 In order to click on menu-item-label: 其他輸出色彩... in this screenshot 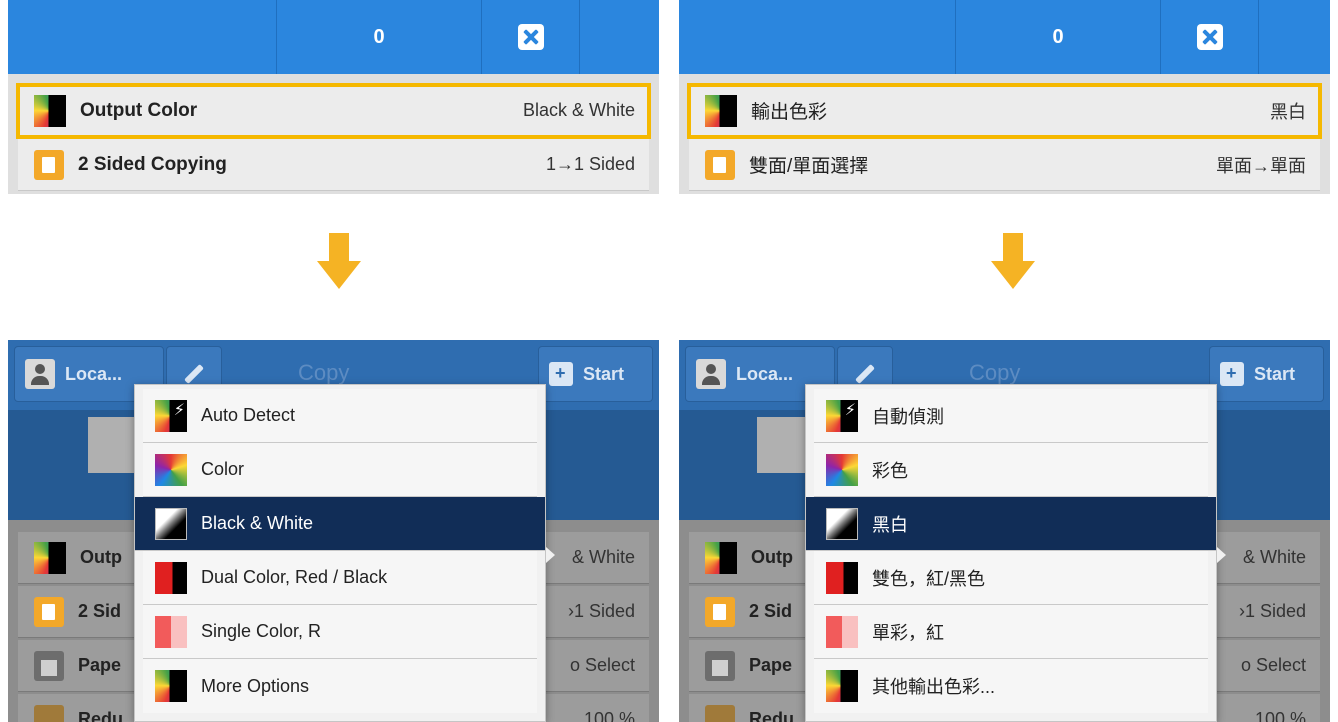, I will do `click(934, 687)`.